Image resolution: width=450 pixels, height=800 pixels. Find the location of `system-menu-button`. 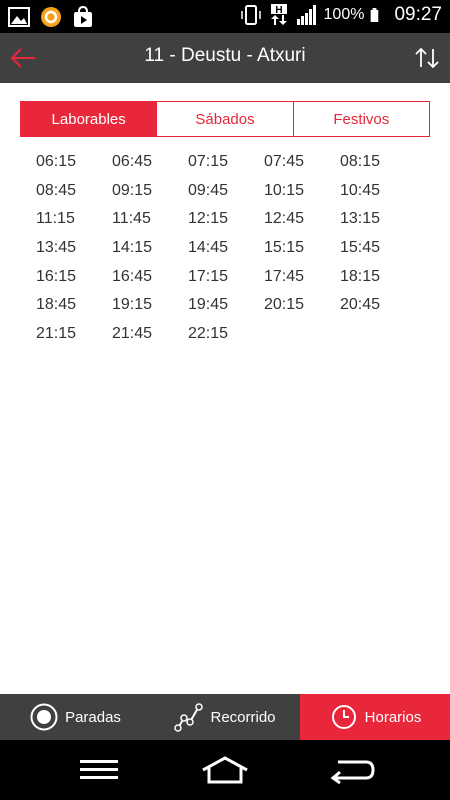

system-menu-button is located at coordinates (99, 770).